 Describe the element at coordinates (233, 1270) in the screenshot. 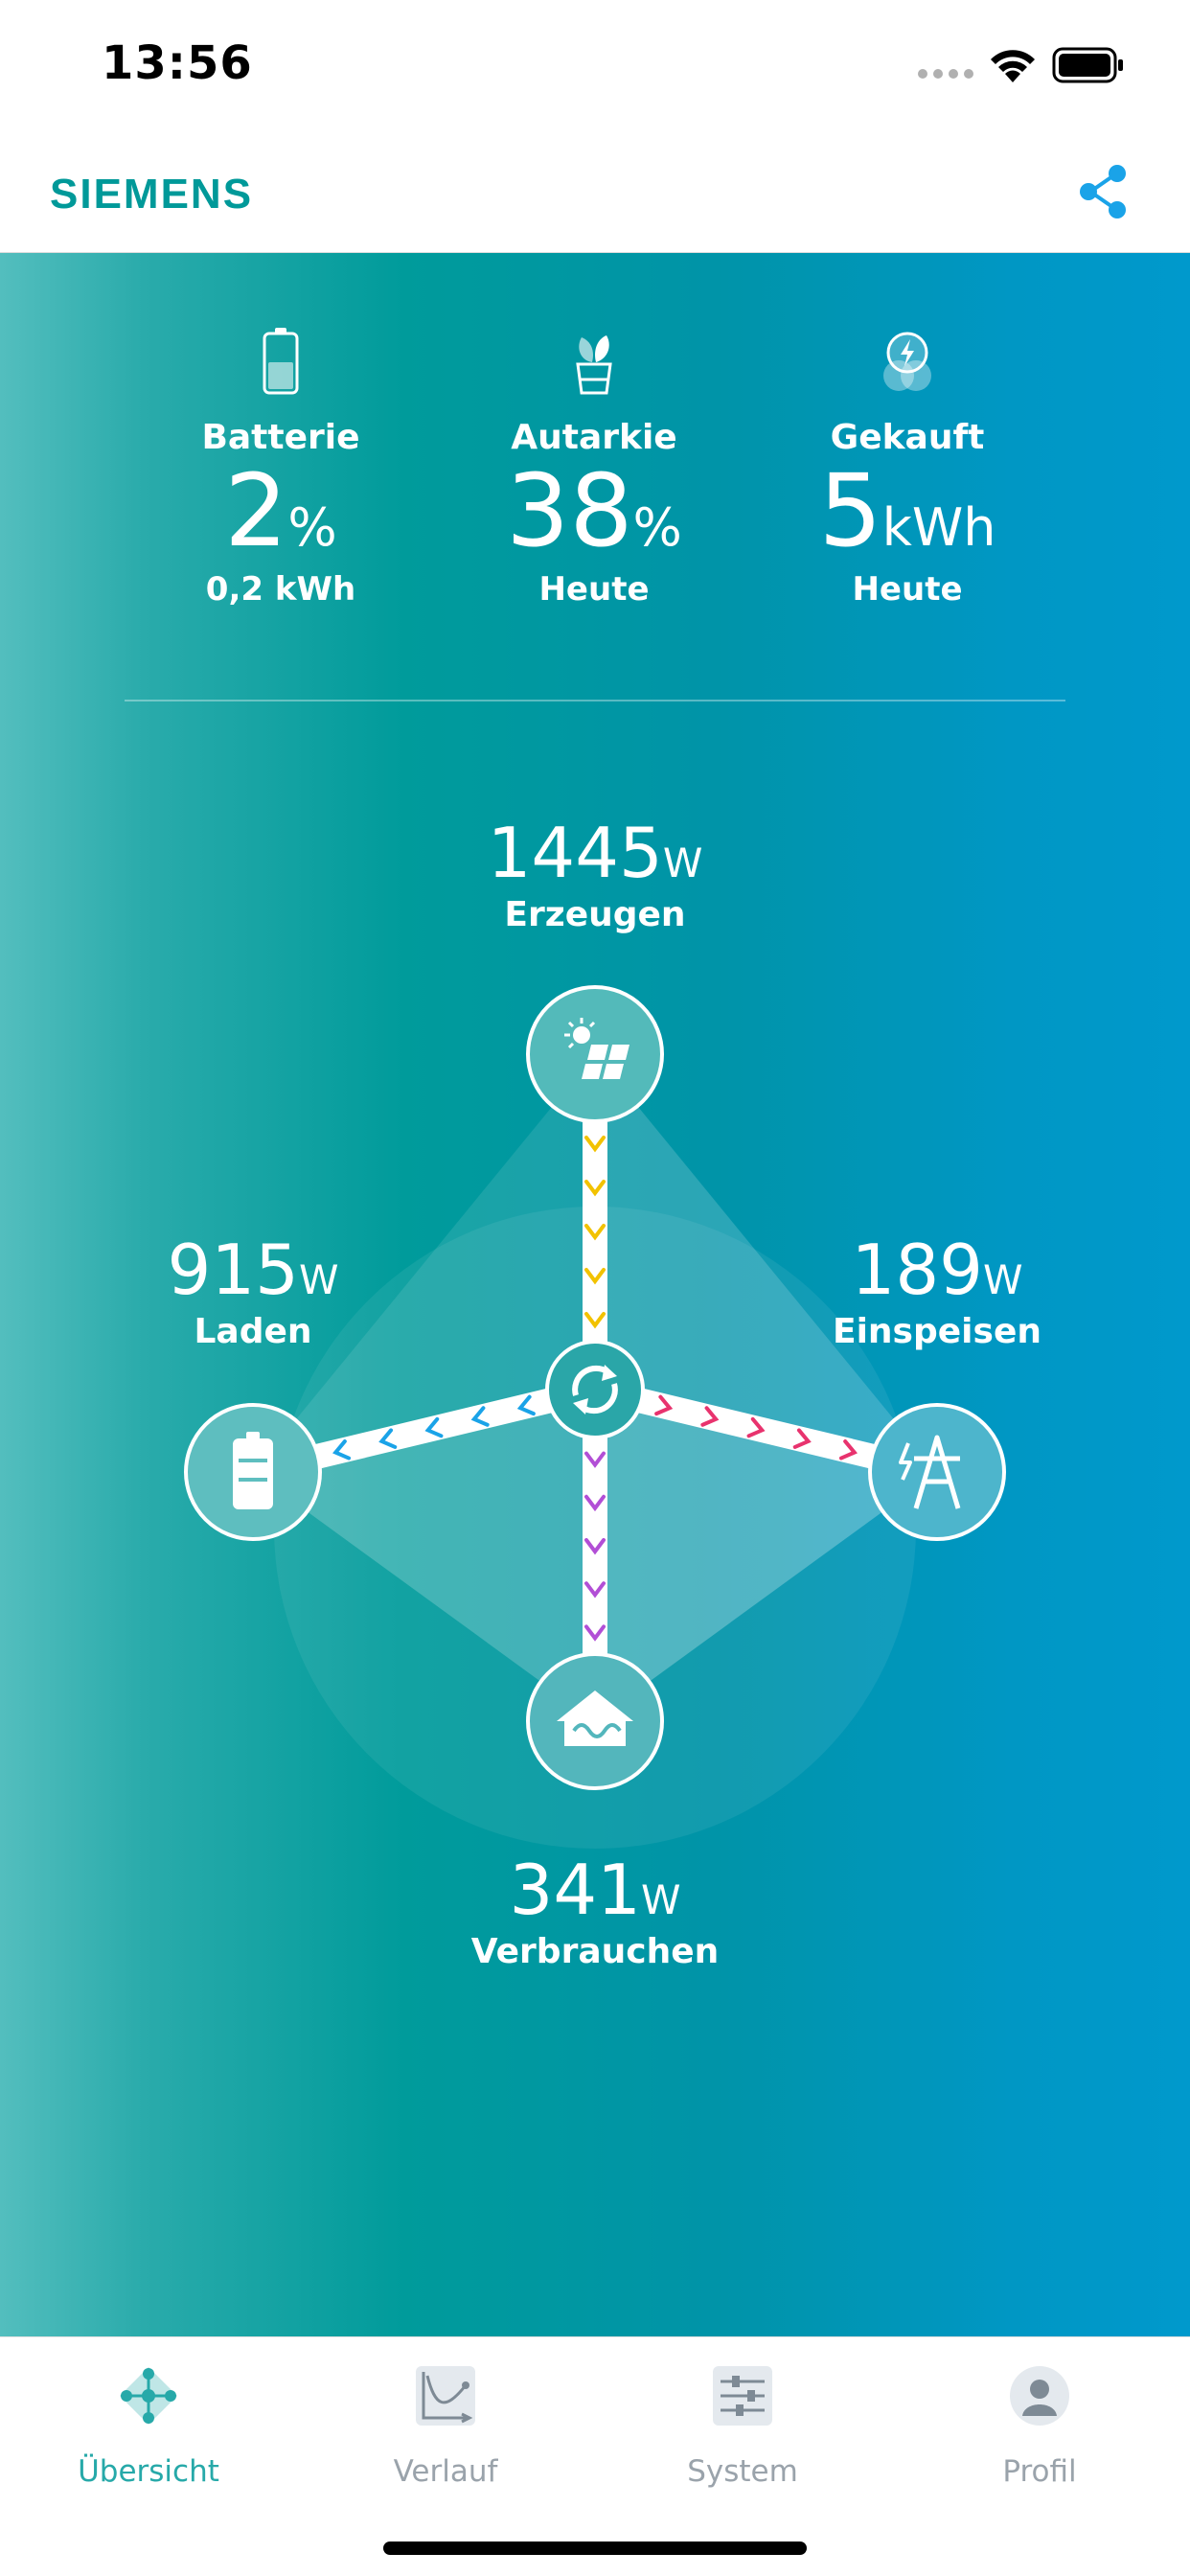

I see `flow-charge-value: 915` at that location.